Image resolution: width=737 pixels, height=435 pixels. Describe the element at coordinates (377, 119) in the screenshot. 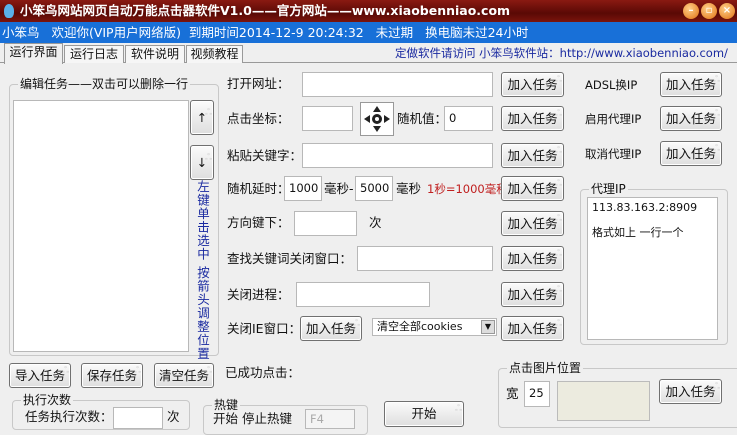

I see `crosshair-picker-icon` at that location.